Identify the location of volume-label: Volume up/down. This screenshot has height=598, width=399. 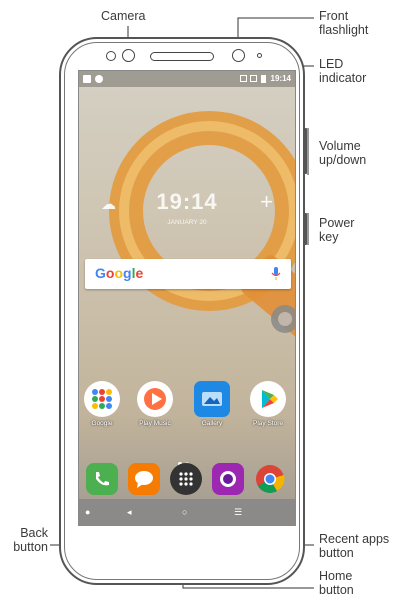
(342, 153).